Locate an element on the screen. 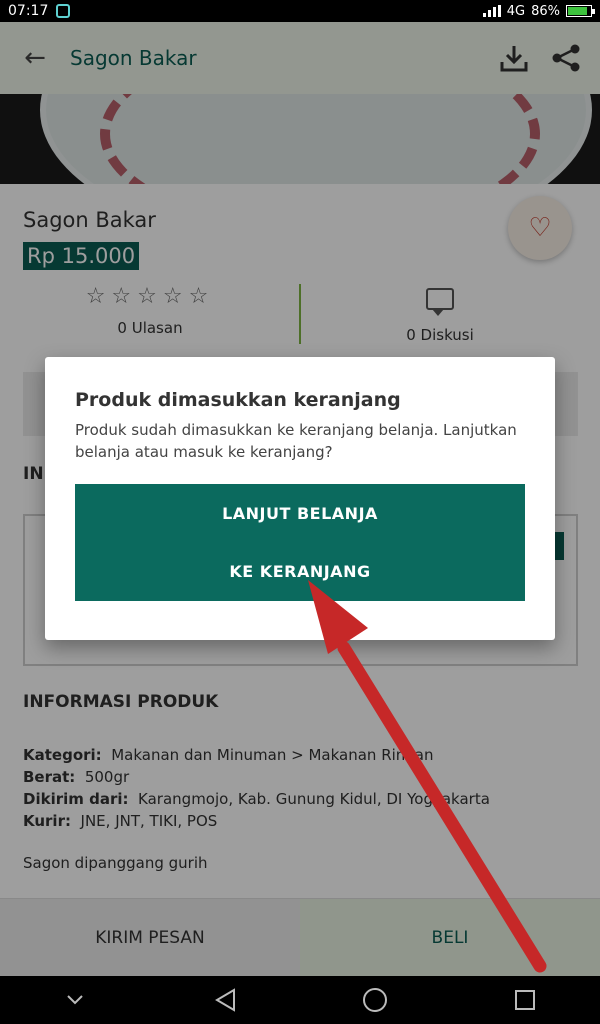  chevron-down-icon is located at coordinates (75, 1000).